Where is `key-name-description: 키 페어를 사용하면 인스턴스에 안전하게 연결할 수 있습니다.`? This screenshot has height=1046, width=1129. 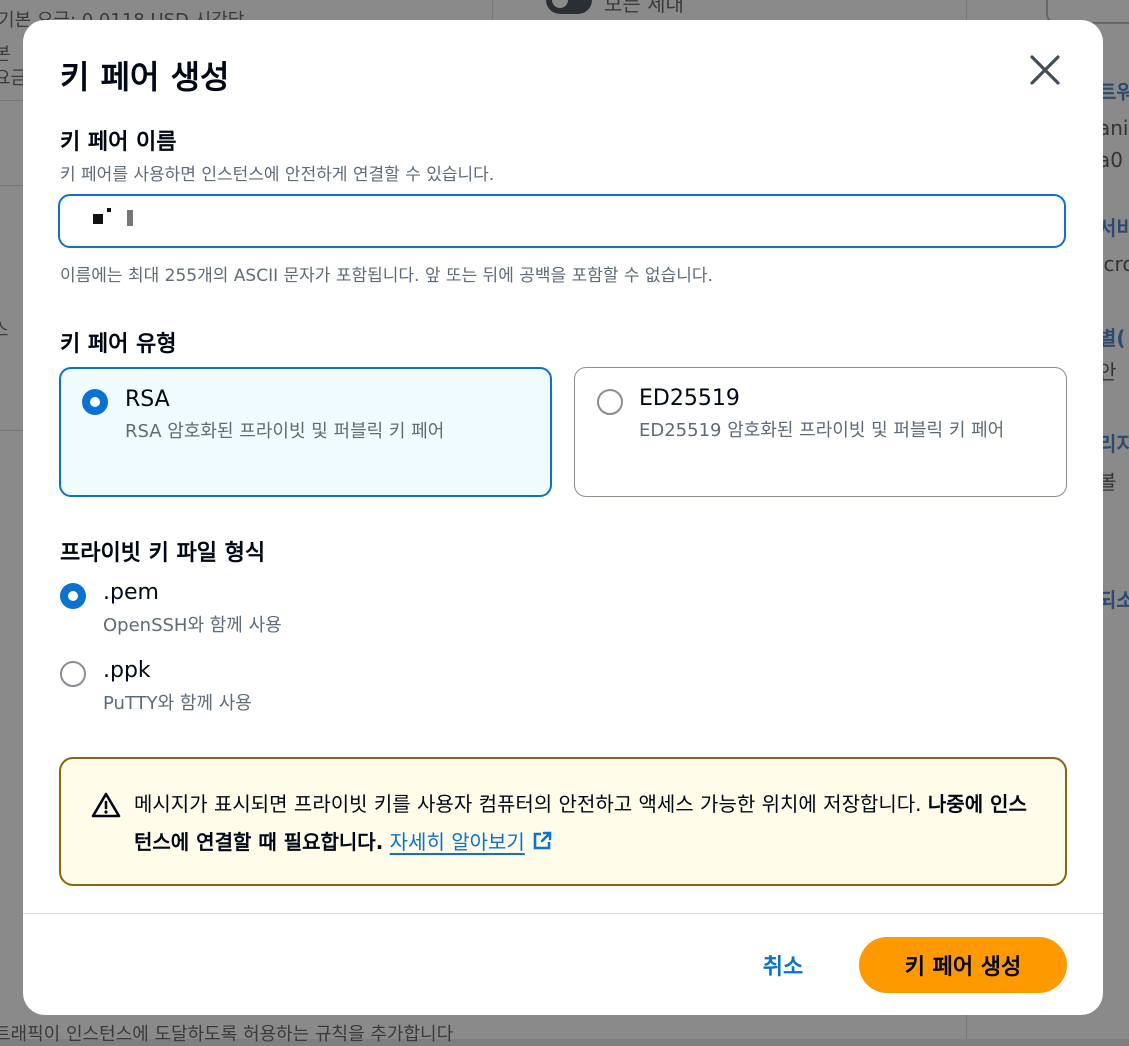 key-name-description: 키 페어를 사용하면 인스턴스에 안전하게 연결할 수 있습니다. is located at coordinates (277, 175).